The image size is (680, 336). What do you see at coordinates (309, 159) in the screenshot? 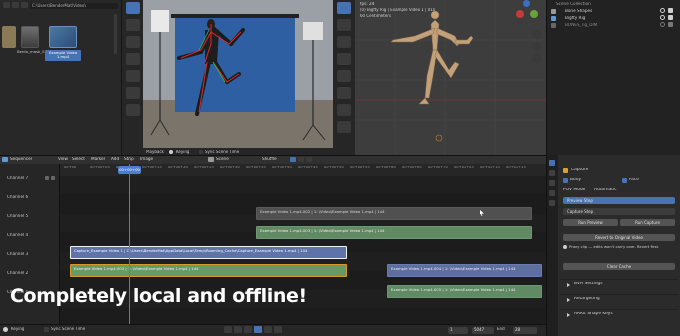
I see `proportional-icon` at bounding box center [309, 159].